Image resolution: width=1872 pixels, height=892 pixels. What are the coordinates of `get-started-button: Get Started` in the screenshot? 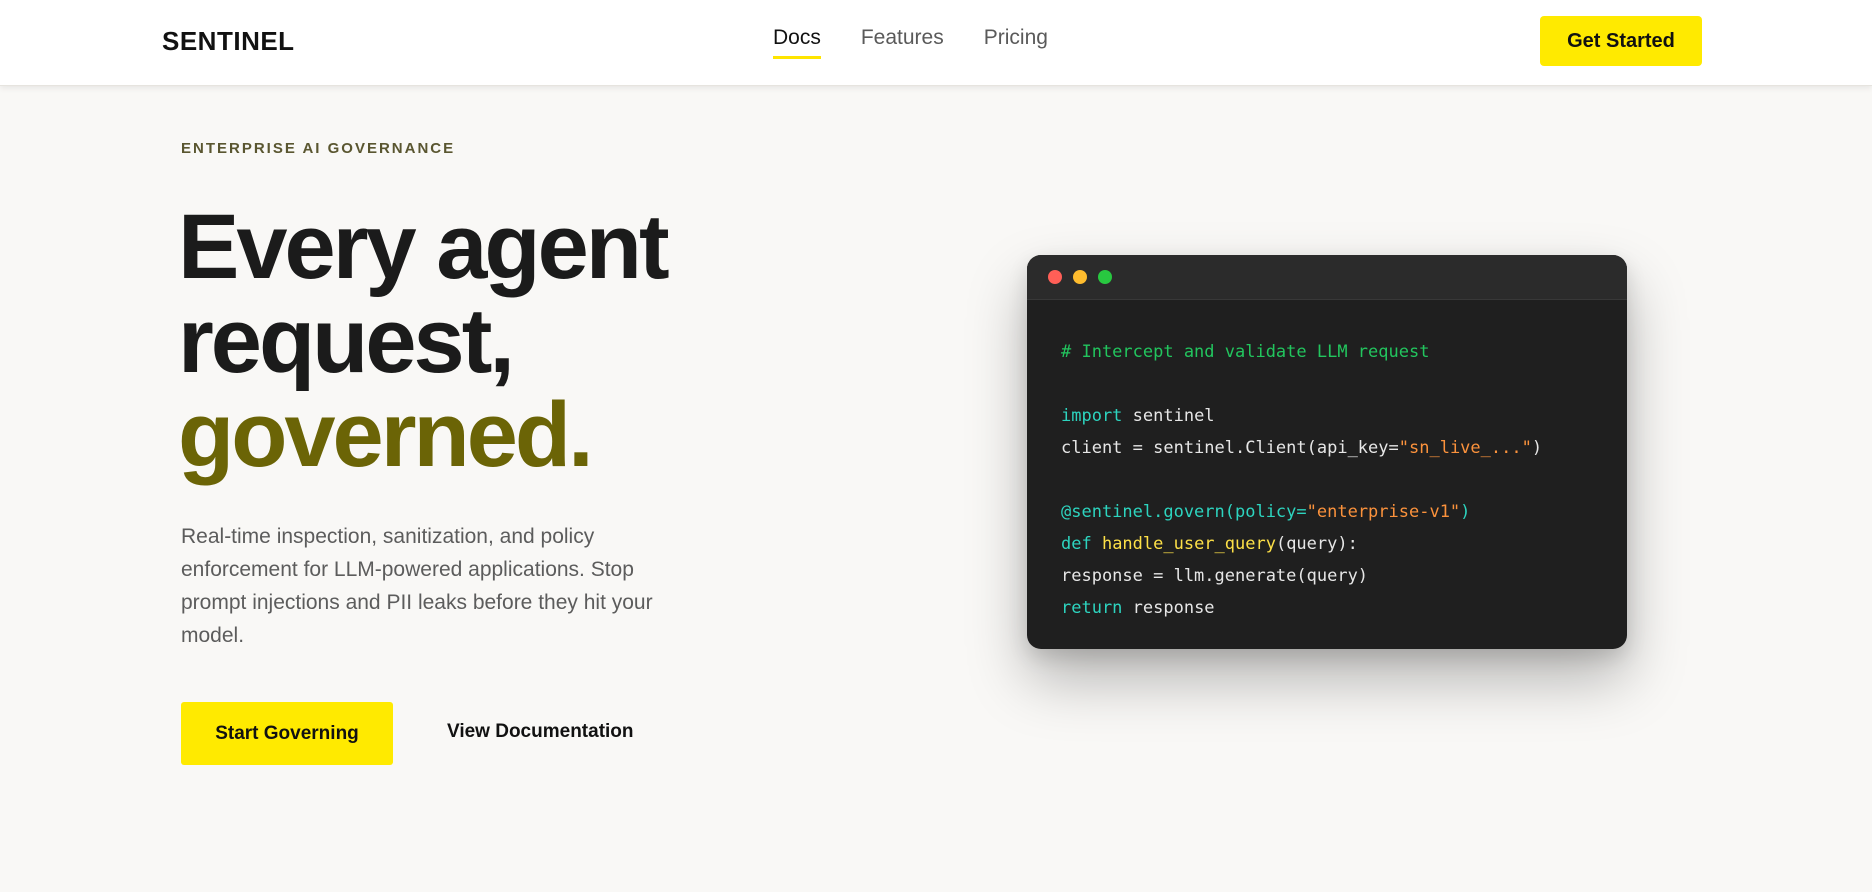 It's located at (1621, 41).